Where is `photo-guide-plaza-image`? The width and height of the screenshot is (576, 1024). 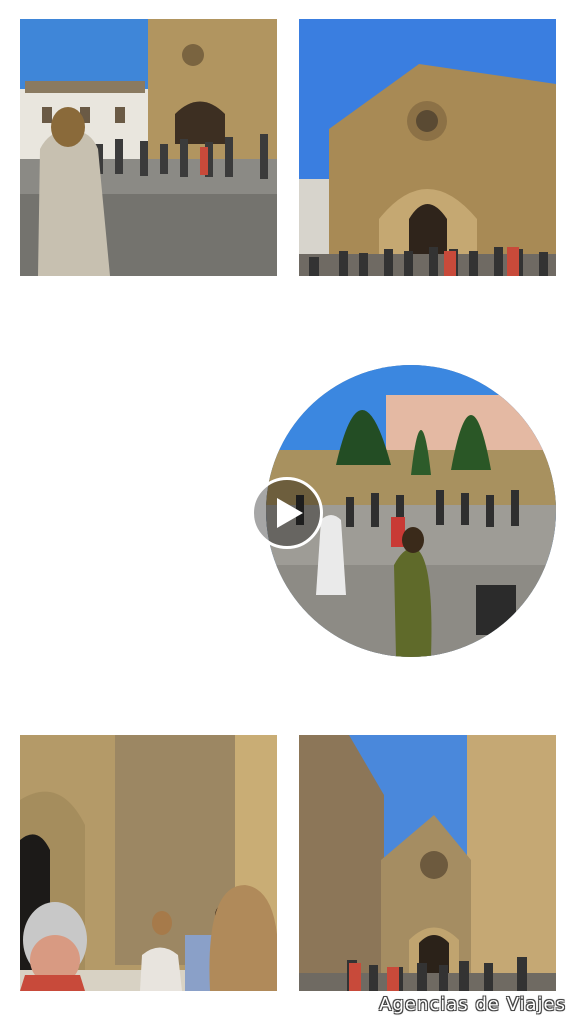
photo-guide-plaza-image is located at coordinates (148, 147).